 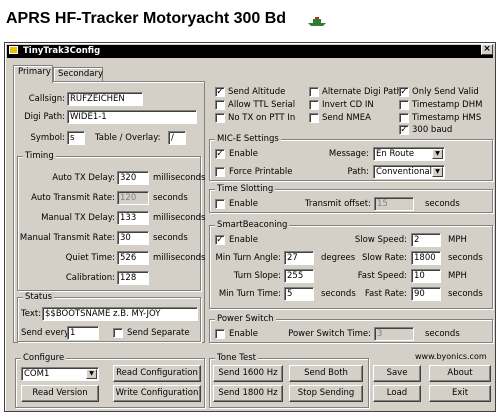 What do you see at coordinates (457, 276) in the screenshot?
I see `fast-speed-unit: MPH` at bounding box center [457, 276].